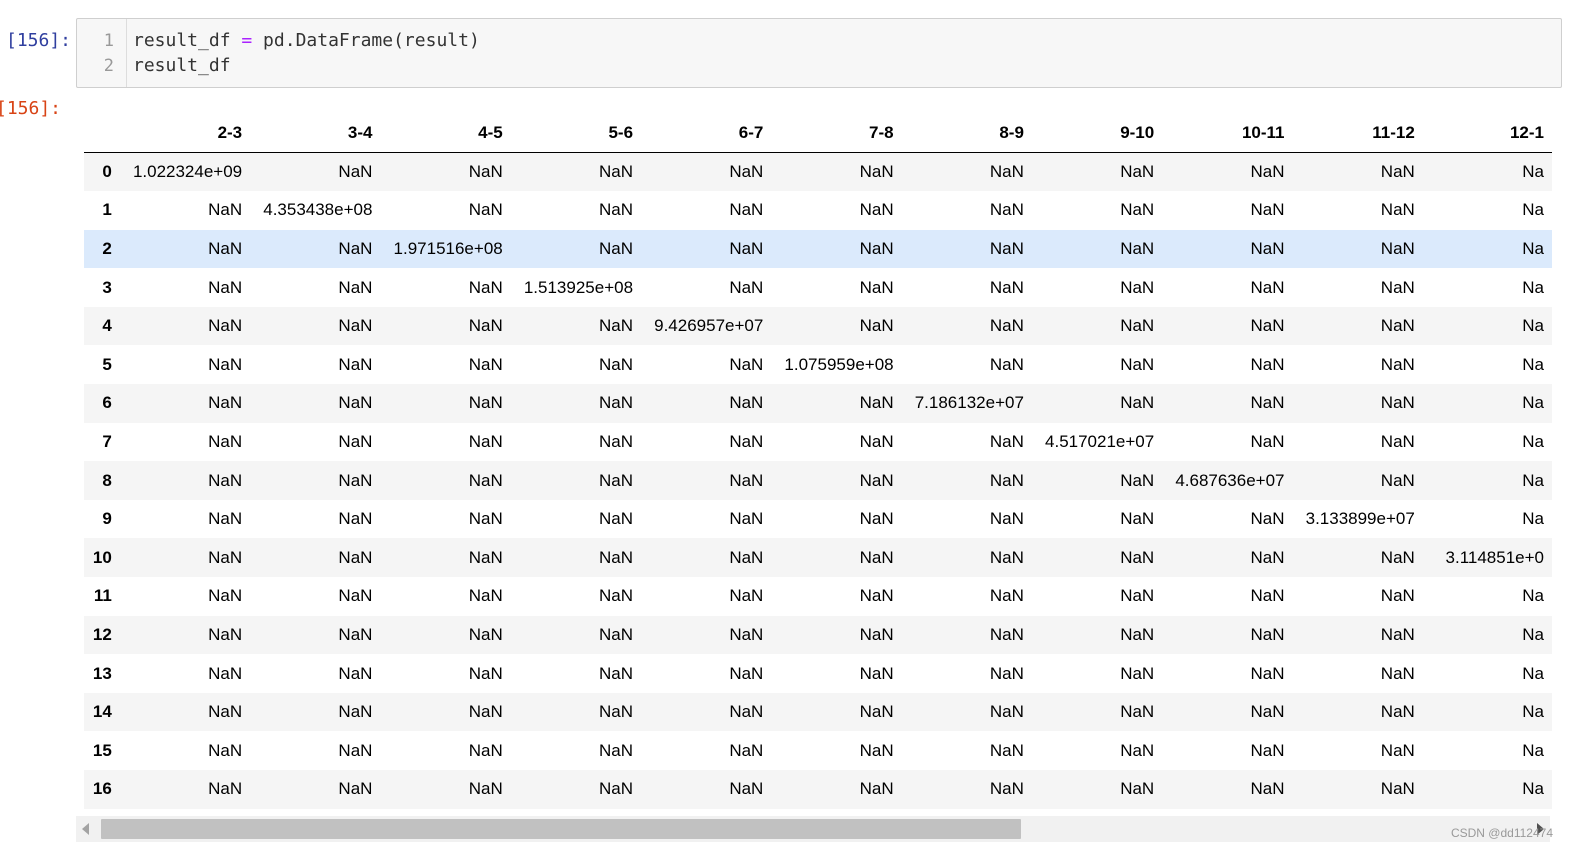  What do you see at coordinates (306, 40) in the screenshot?
I see `code-line: result_df = pd.DataFrame(result)` at bounding box center [306, 40].